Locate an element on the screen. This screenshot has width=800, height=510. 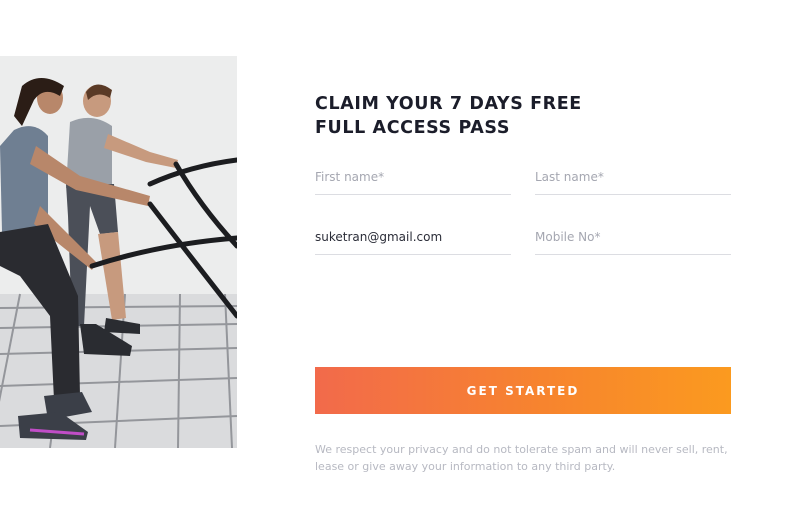
last-name-field is located at coordinates (633, 180).